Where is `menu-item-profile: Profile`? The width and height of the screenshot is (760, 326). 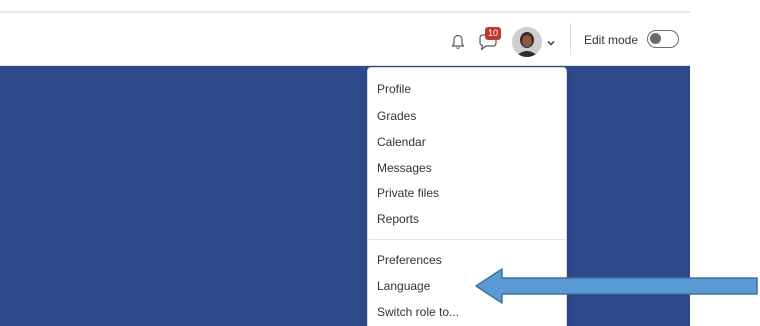 menu-item-profile: Profile is located at coordinates (394, 89).